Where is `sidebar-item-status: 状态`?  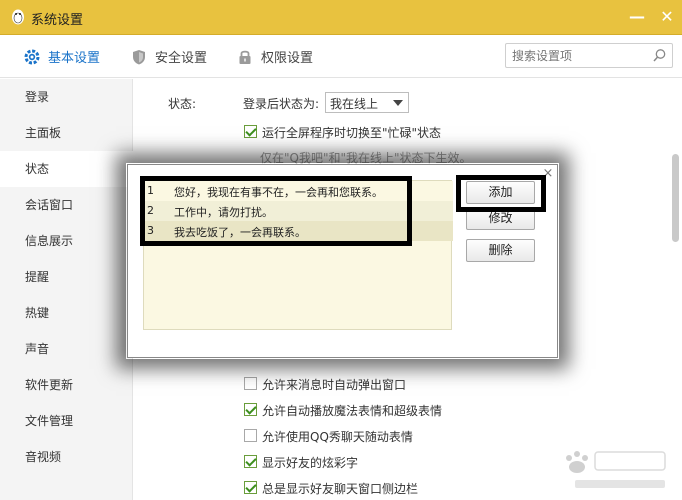 sidebar-item-status: 状态 is located at coordinates (67, 169).